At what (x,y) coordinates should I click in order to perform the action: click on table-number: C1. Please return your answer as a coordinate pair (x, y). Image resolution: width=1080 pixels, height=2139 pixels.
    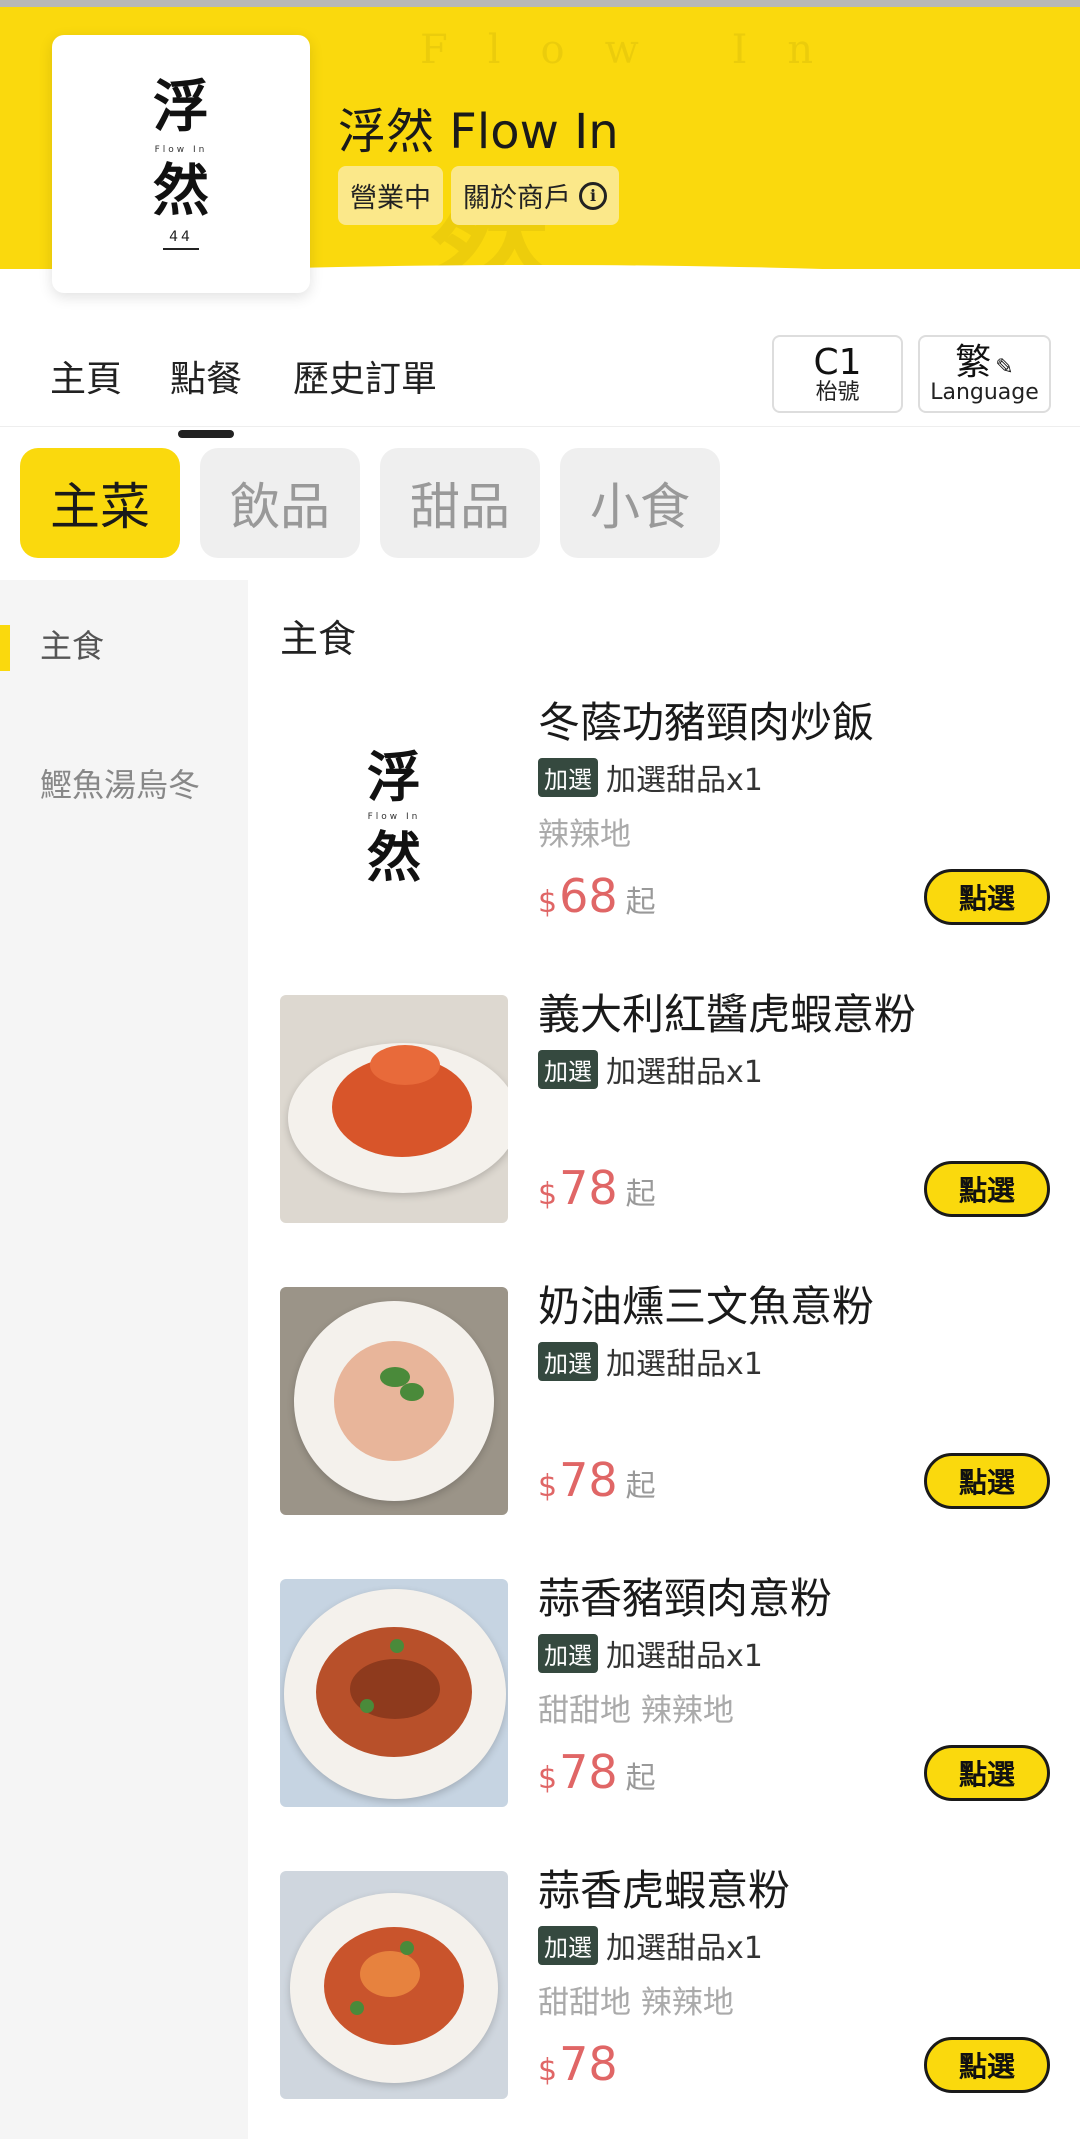
    Looking at the image, I should click on (837, 362).